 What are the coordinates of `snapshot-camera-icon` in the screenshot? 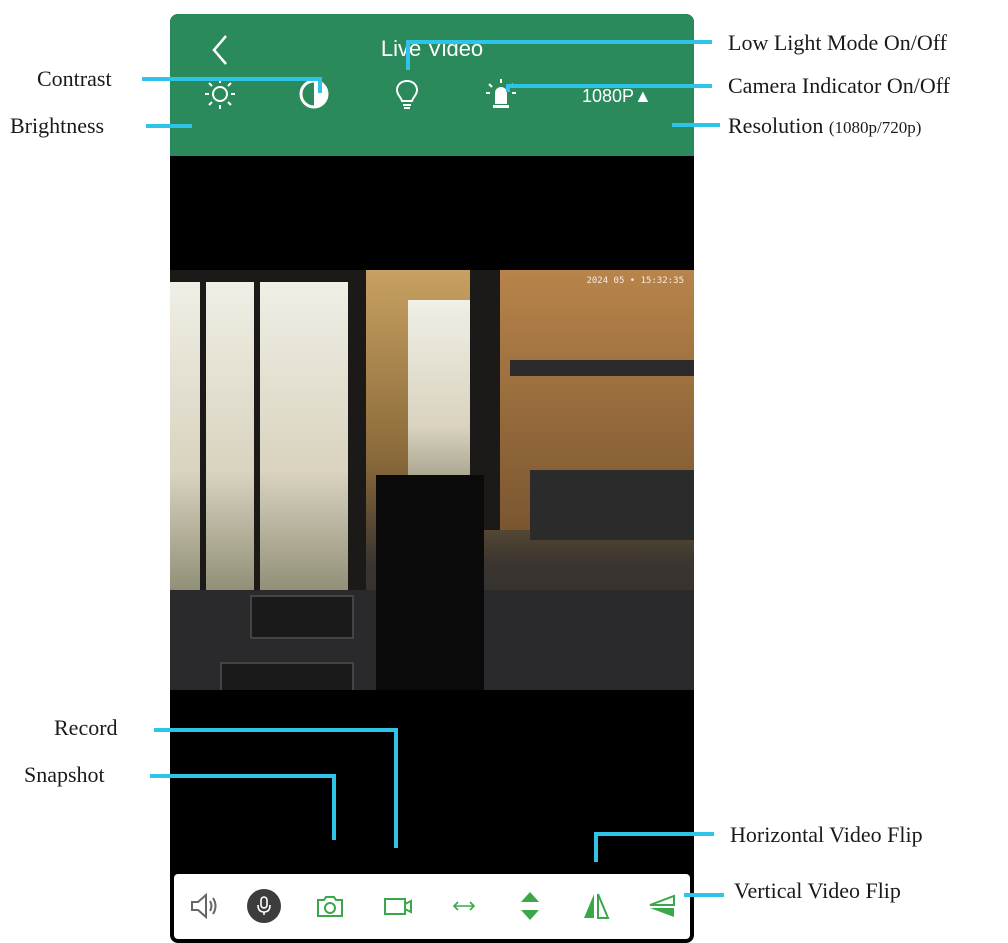 It's located at (330, 906).